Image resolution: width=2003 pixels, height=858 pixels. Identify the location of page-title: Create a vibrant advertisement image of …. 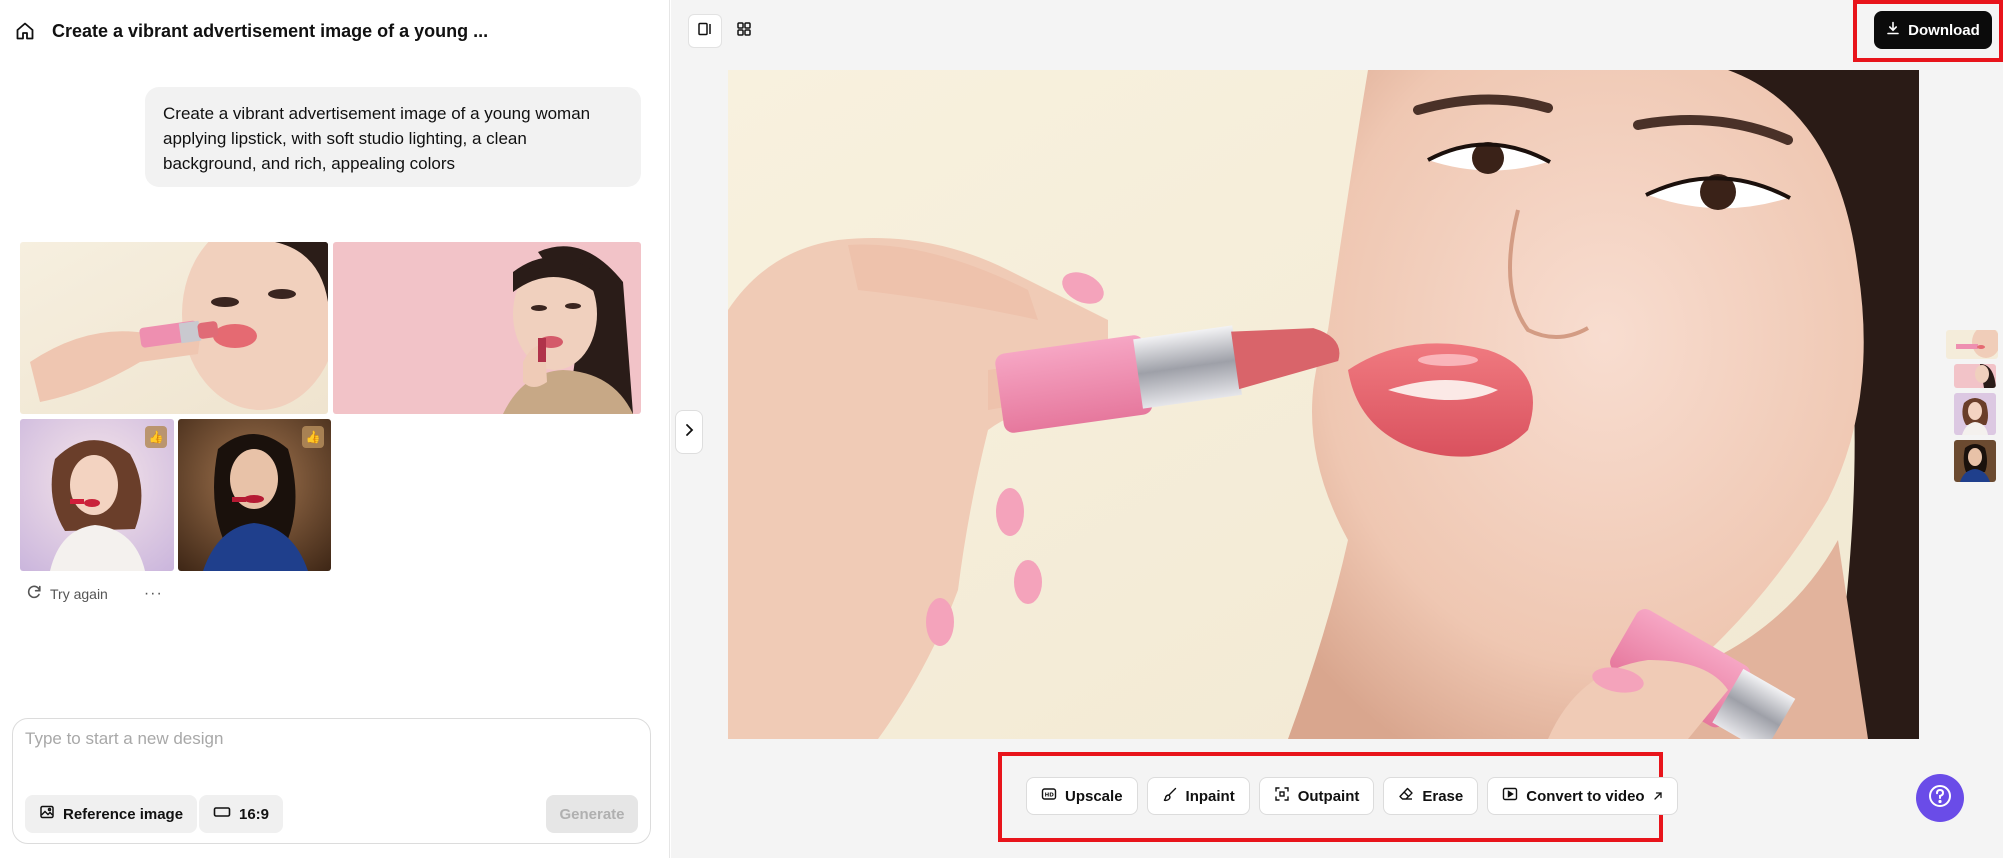
(270, 30).